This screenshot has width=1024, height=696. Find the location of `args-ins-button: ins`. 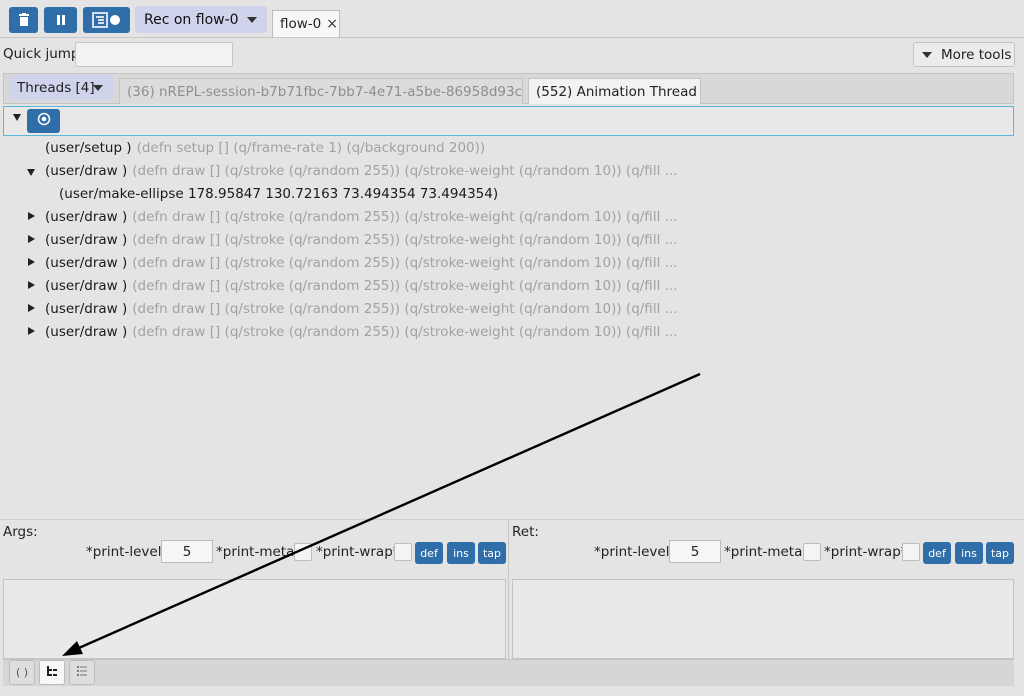

args-ins-button: ins is located at coordinates (461, 553).